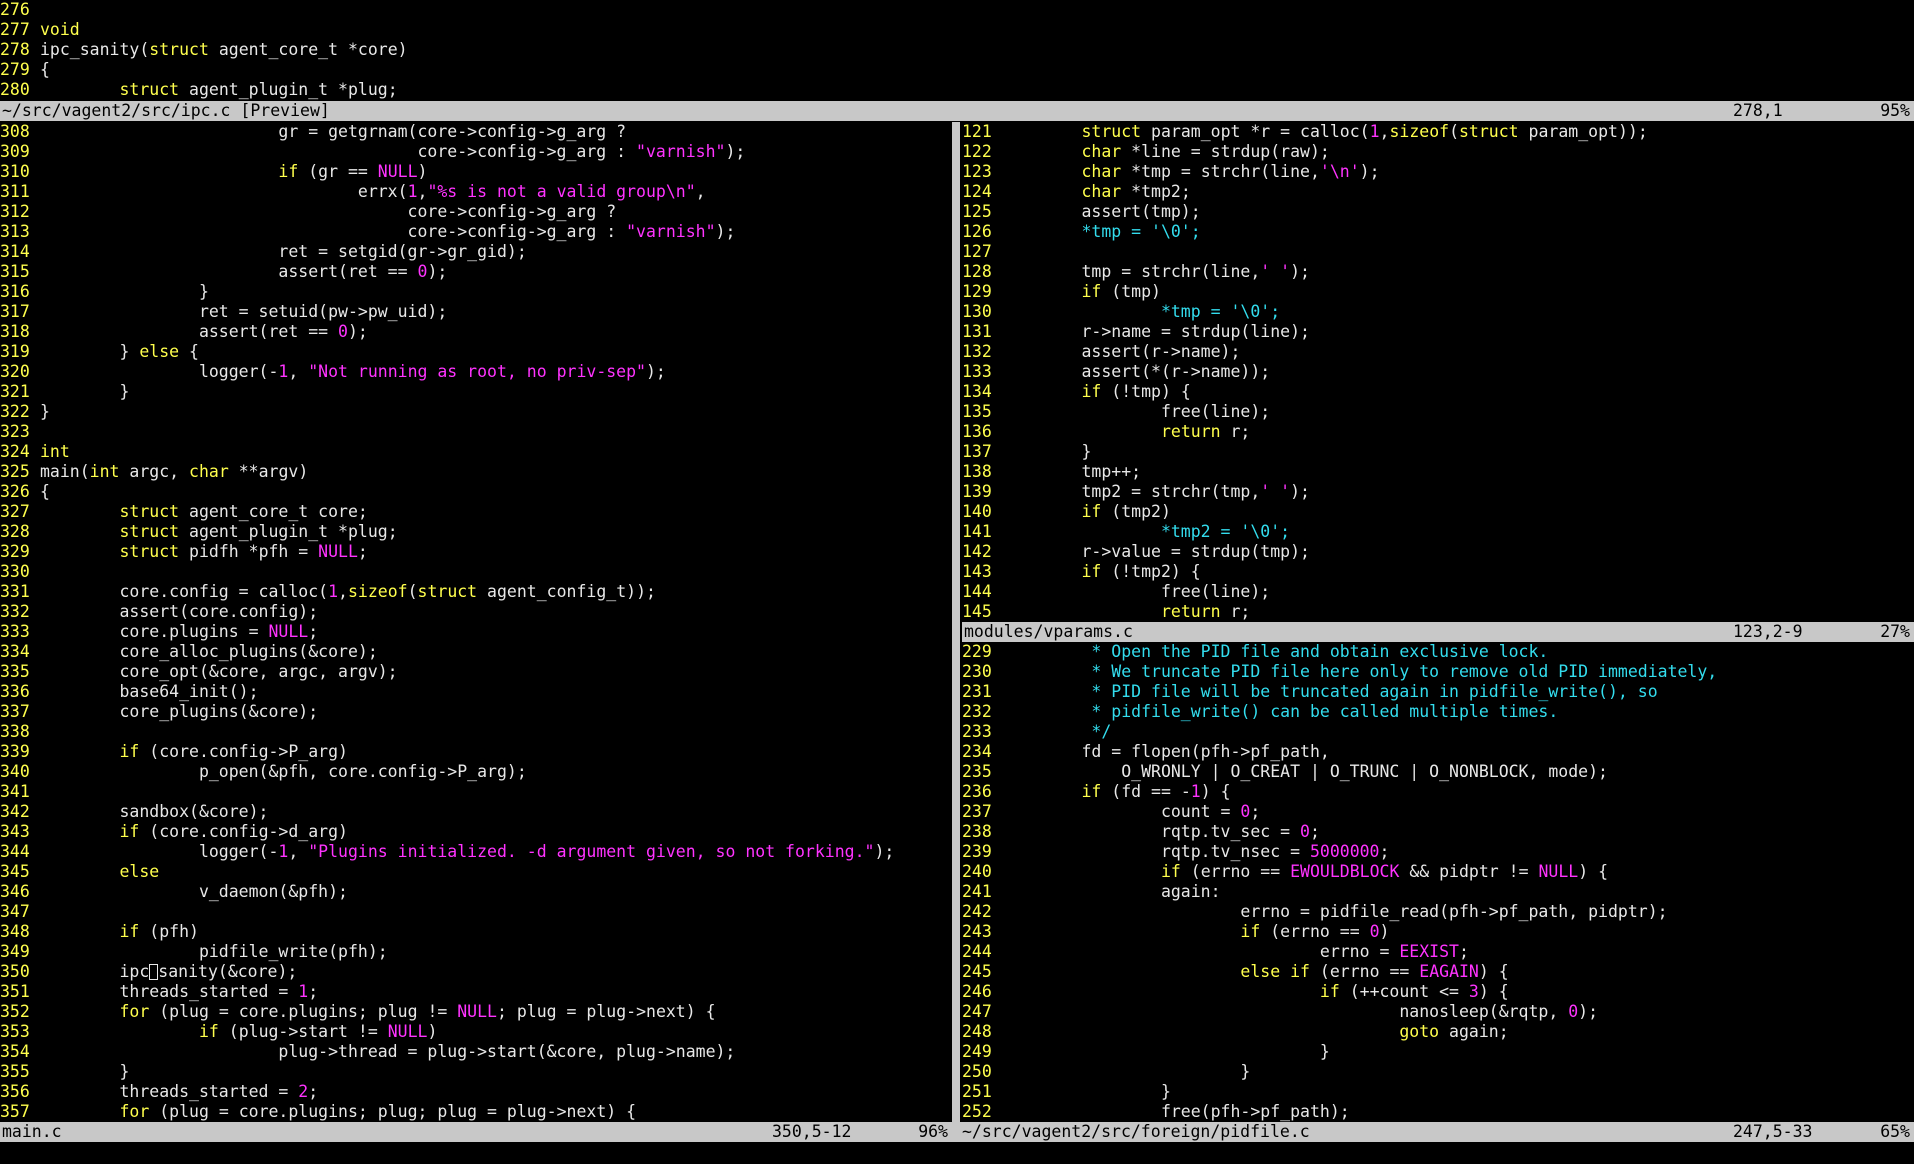  Describe the element at coordinates (1438, 192) in the screenshot. I see `code-line: 124 char *tmp2;` at that location.